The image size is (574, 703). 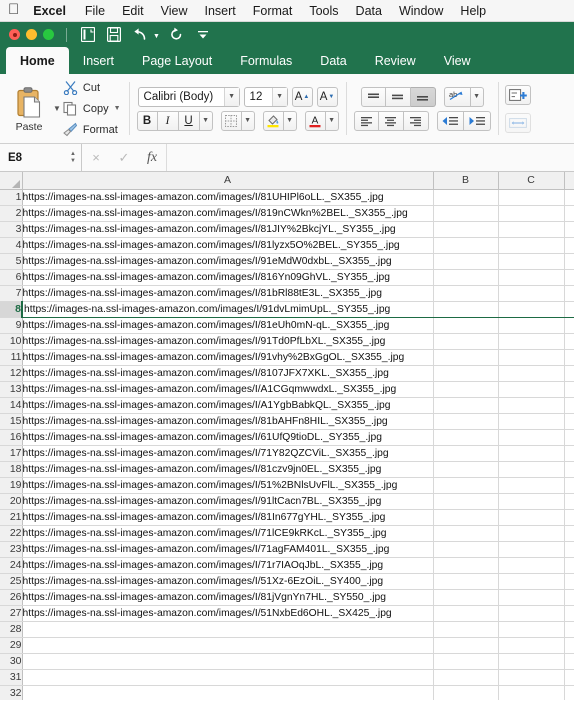 What do you see at coordinates (466, 373) in the screenshot?
I see `cell-B12` at bounding box center [466, 373].